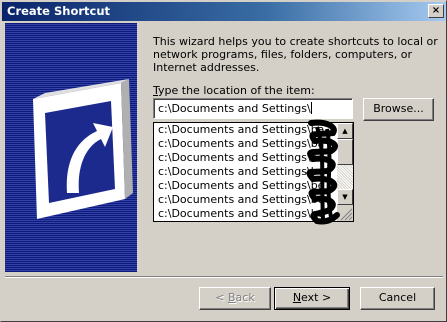 The height and width of the screenshot is (322, 447). Describe the element at coordinates (312, 298) in the screenshot. I see `next-button: Next >` at that location.